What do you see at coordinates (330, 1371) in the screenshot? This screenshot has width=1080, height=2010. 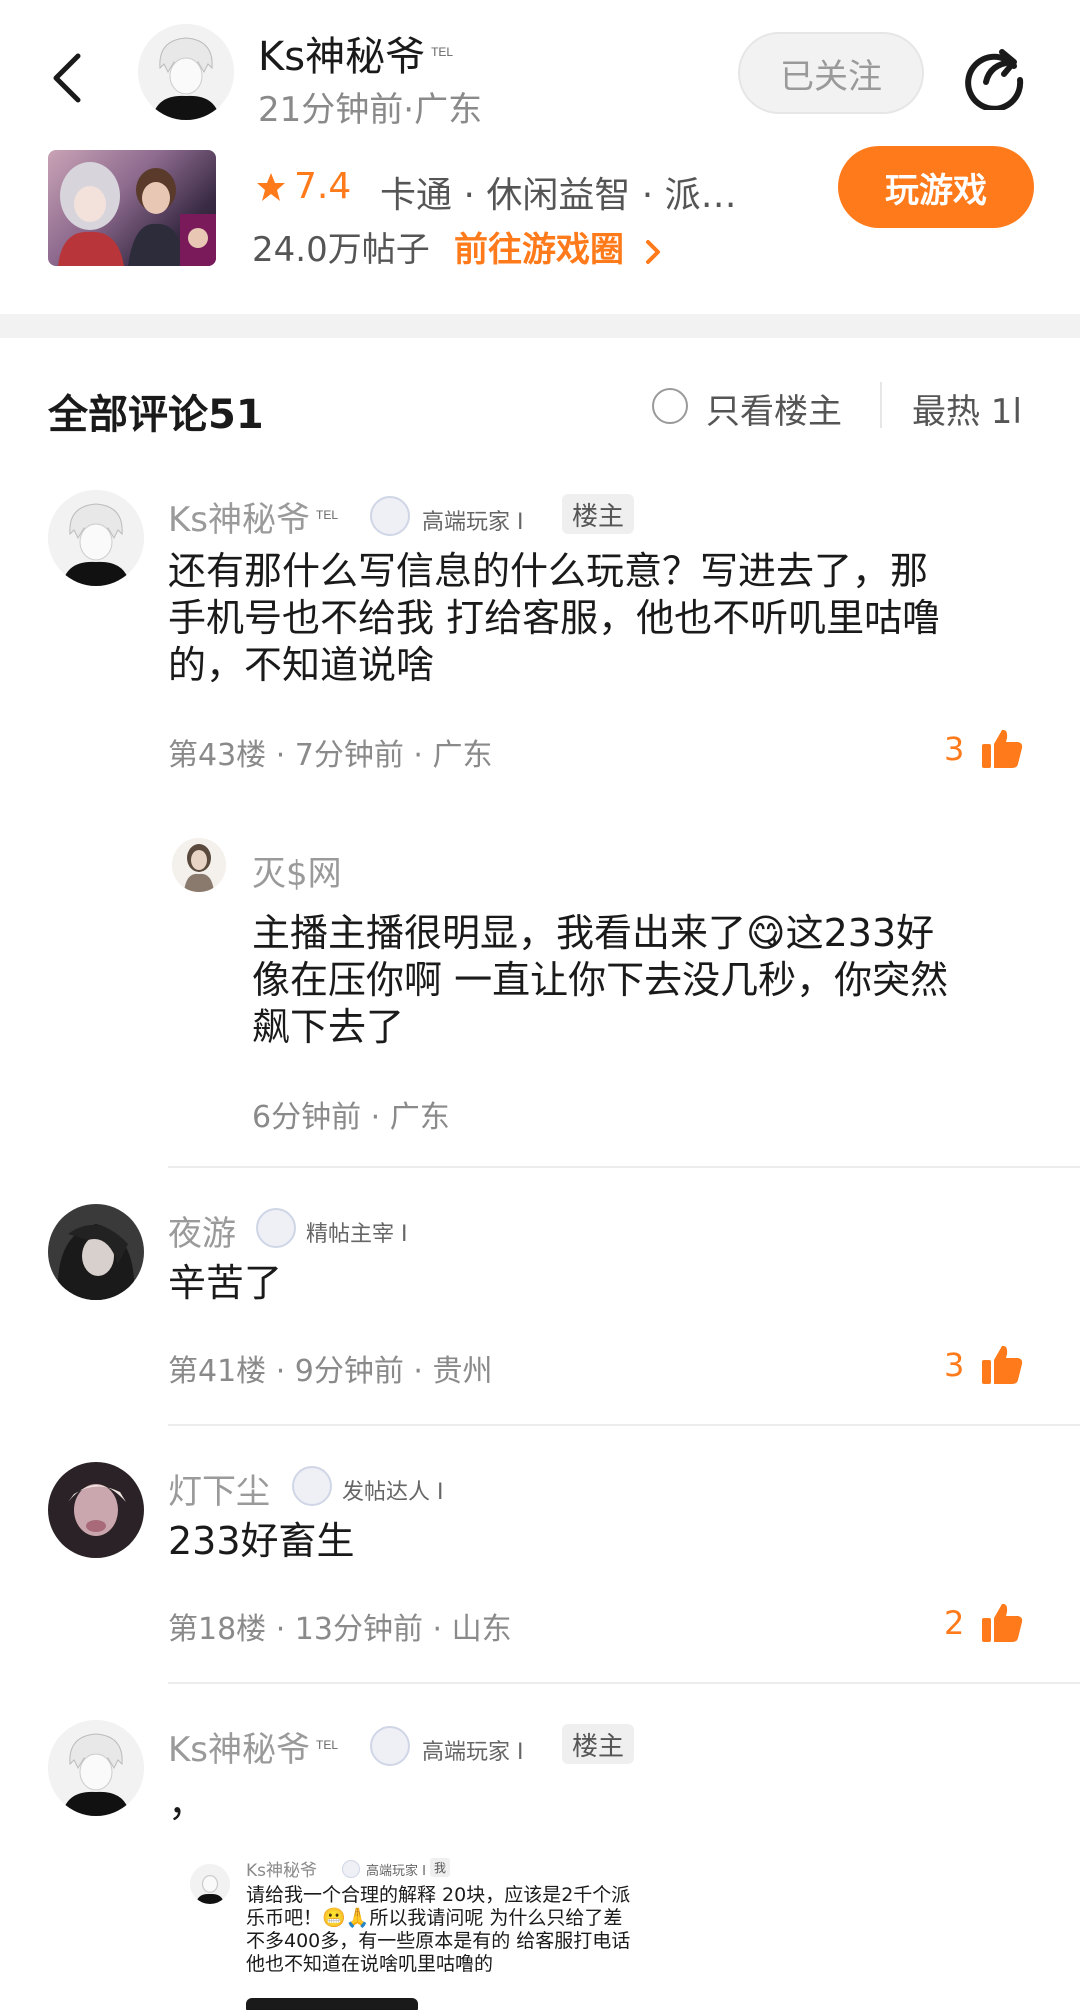 I see `comment-meta: 第41楼 · 9分钟前 · 贵州` at bounding box center [330, 1371].